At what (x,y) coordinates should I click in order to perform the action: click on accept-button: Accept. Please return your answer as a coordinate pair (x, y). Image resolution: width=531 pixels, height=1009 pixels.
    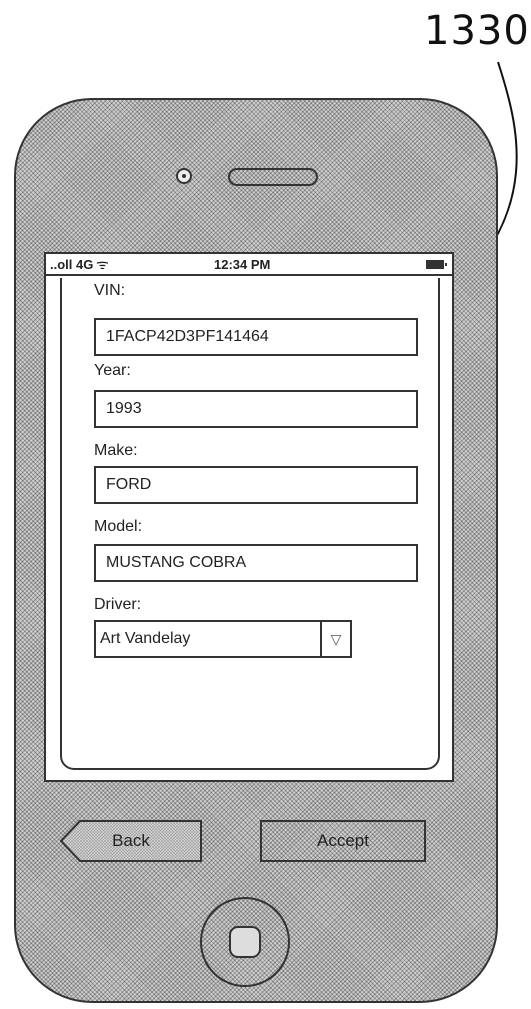
    Looking at the image, I should click on (343, 841).